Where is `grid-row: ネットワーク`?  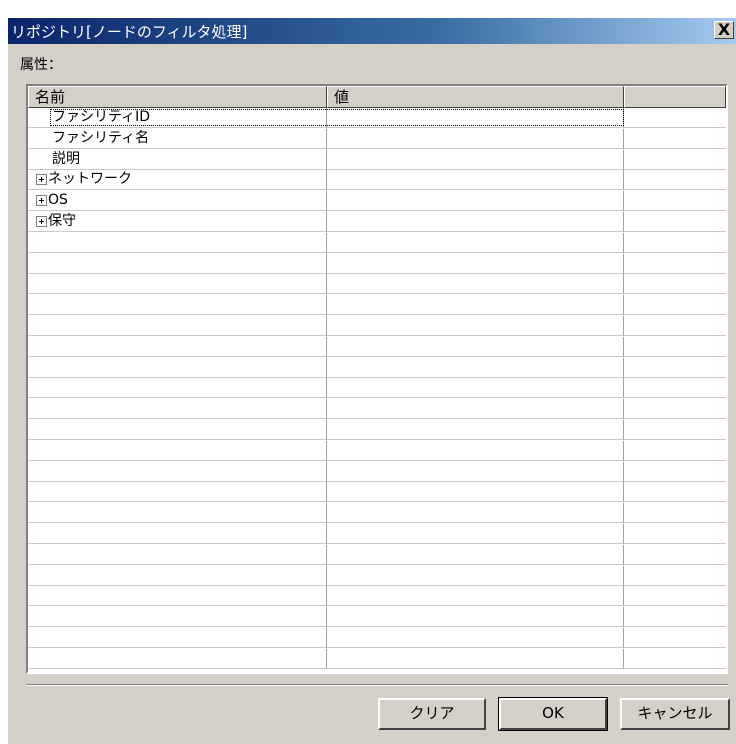
grid-row: ネットワーク is located at coordinates (377, 180).